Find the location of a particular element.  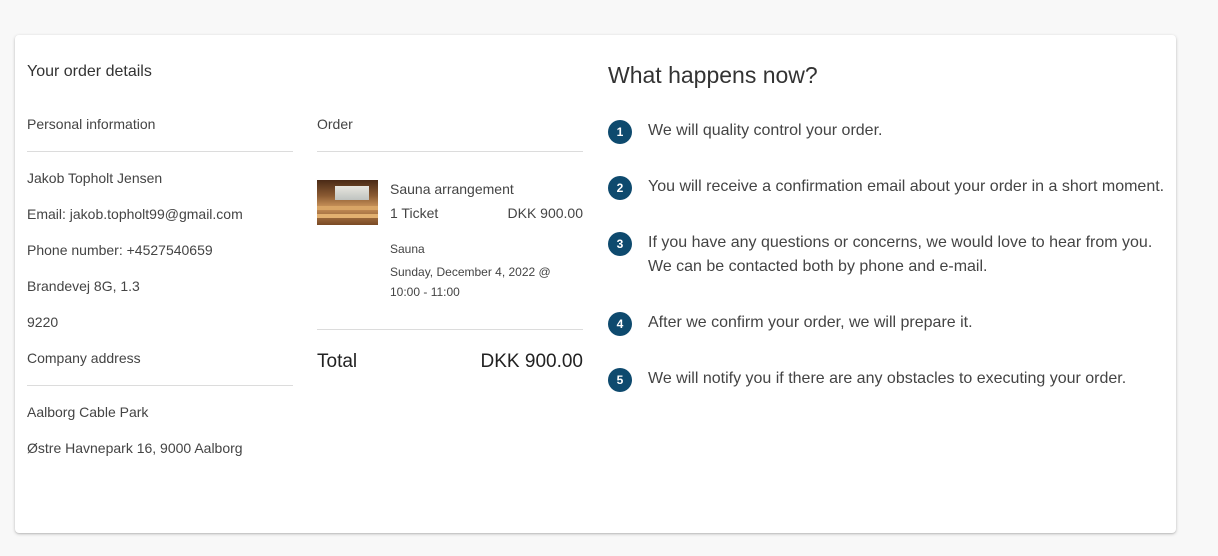

step-number-badge: 1 is located at coordinates (620, 132).